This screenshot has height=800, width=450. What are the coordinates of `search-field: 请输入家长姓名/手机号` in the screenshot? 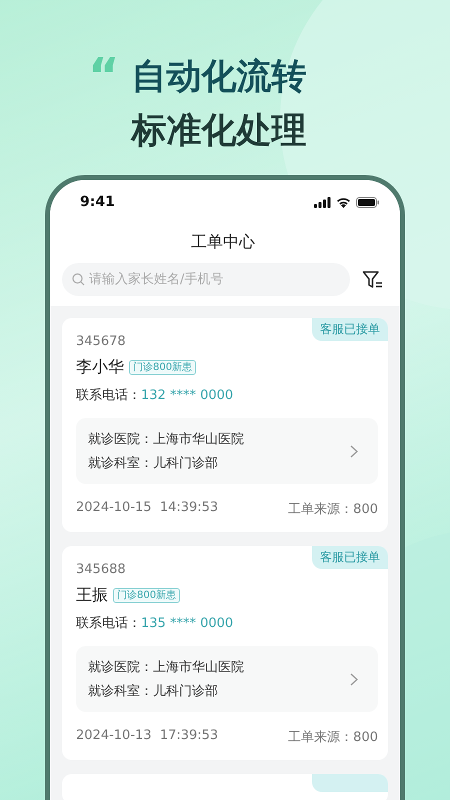 It's located at (206, 279).